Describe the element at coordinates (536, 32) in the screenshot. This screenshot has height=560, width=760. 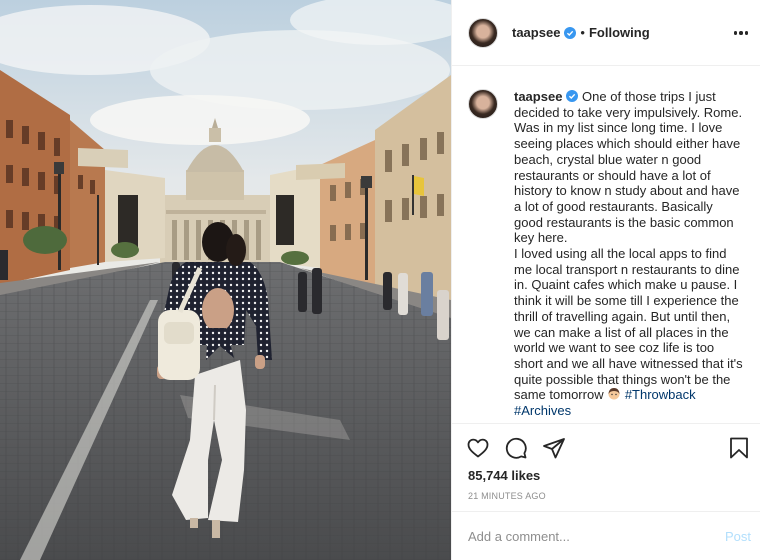
I see `header-username: taapsee` at that location.